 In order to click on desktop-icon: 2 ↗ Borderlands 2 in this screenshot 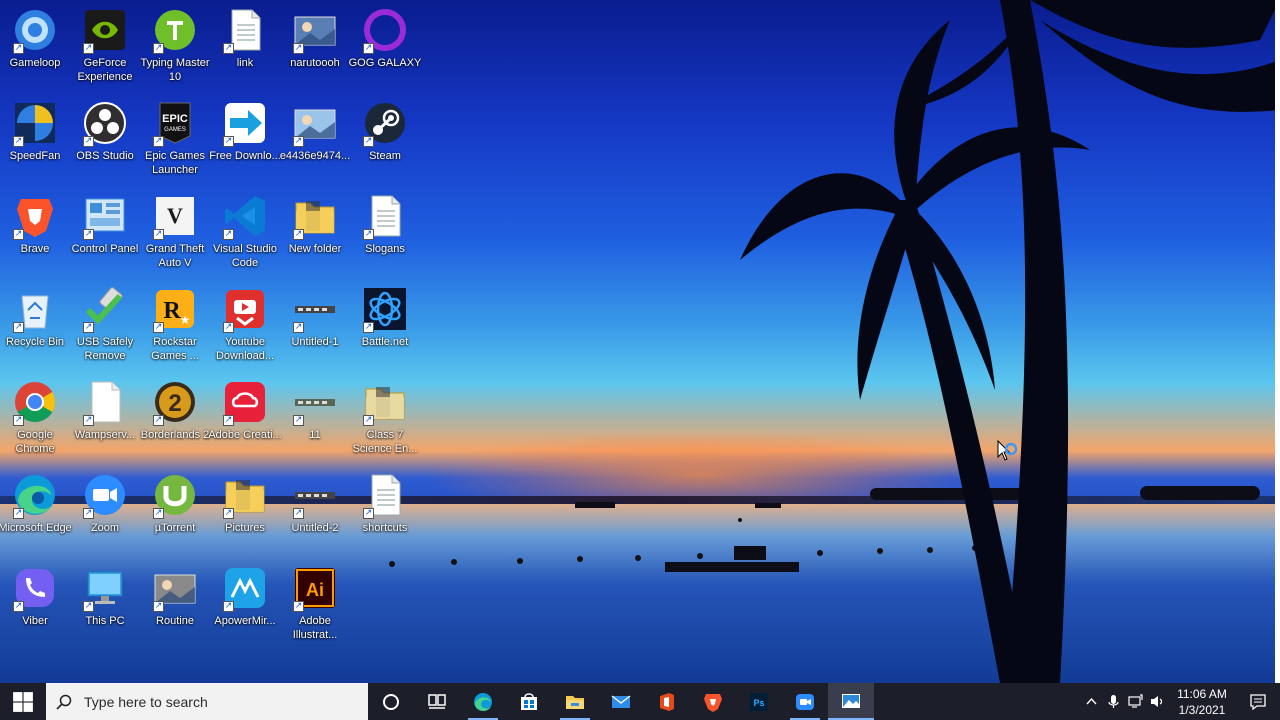, I will do `click(175, 416)`.